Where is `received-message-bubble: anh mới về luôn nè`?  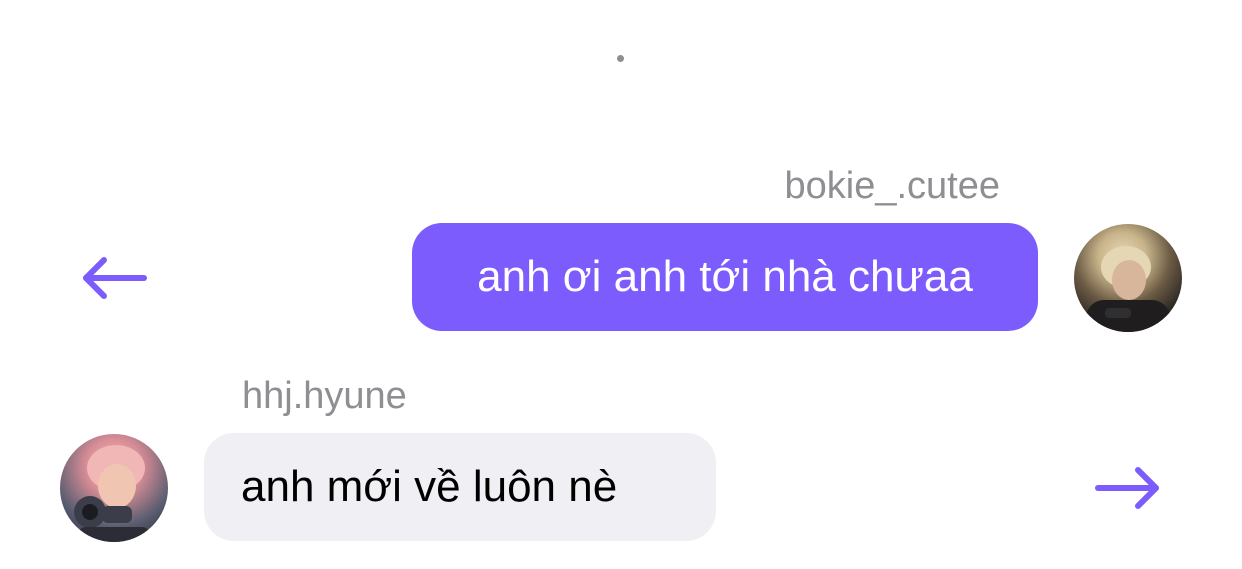 received-message-bubble: anh mới về luôn nè is located at coordinates (460, 487).